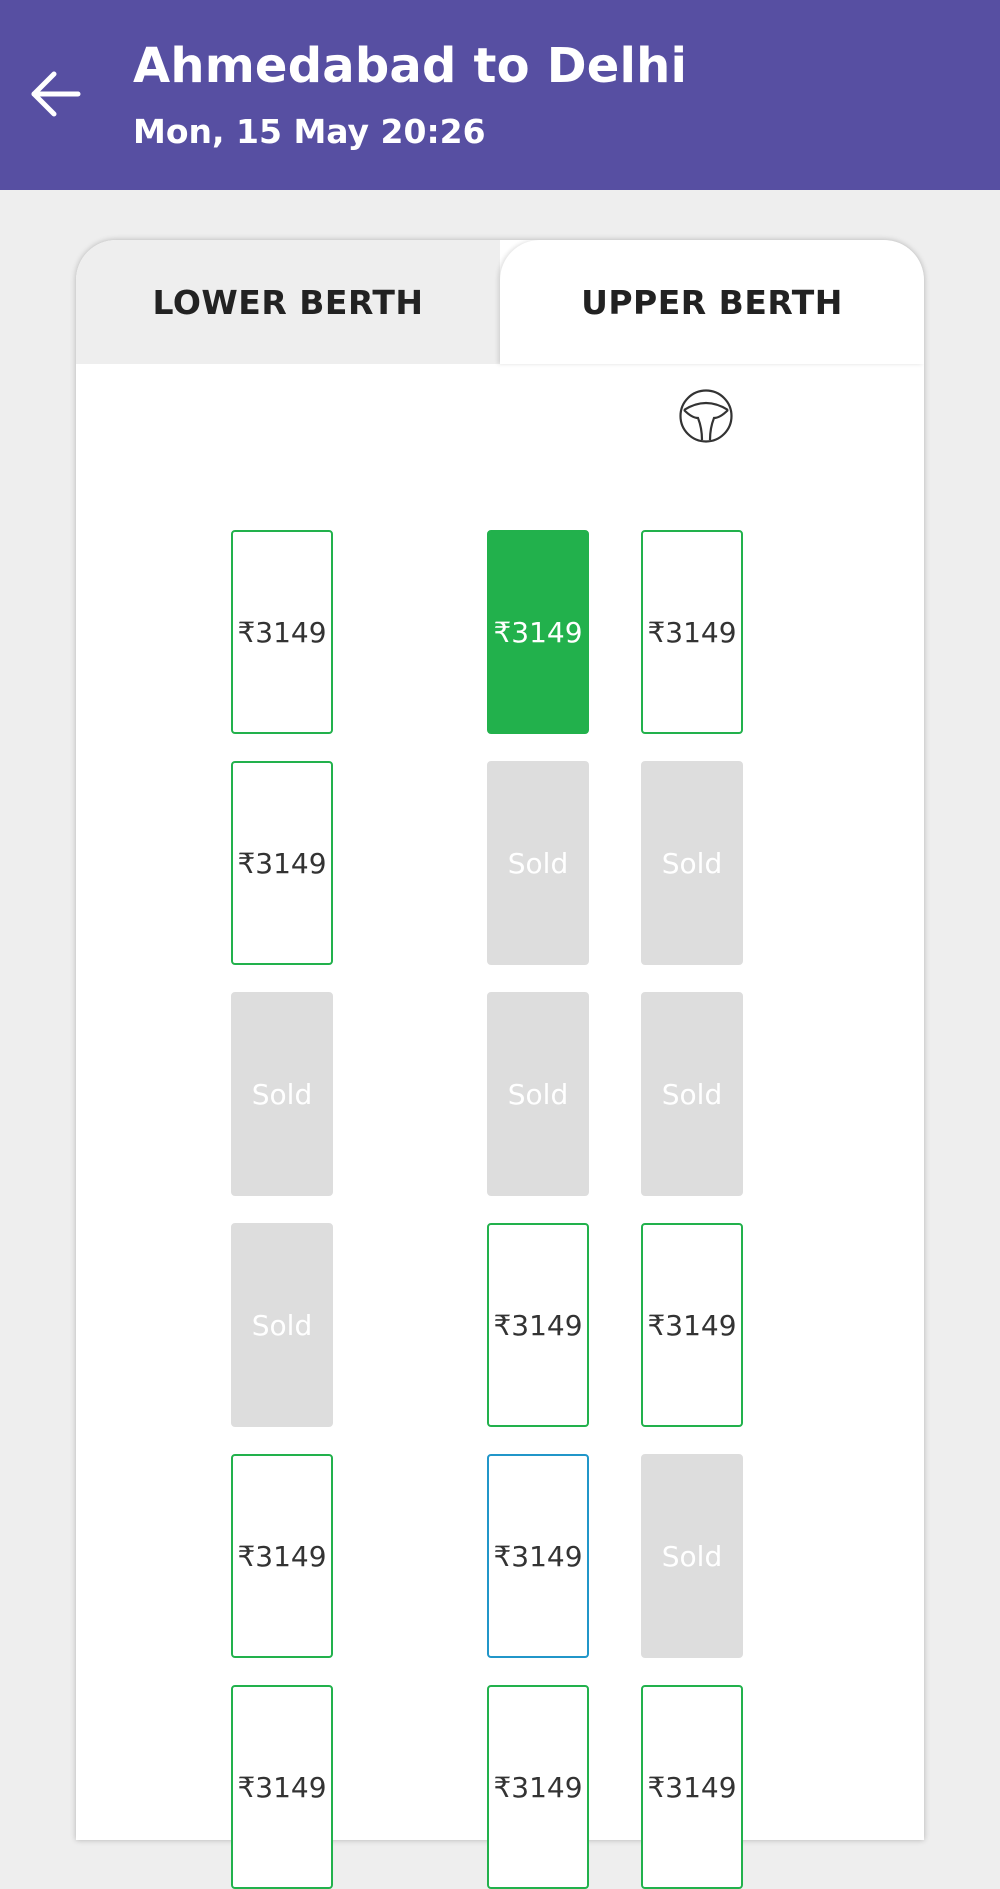 The image size is (1000, 1889). What do you see at coordinates (712, 302) in the screenshot?
I see `tab-upper-berth: UPPER BERTH` at bounding box center [712, 302].